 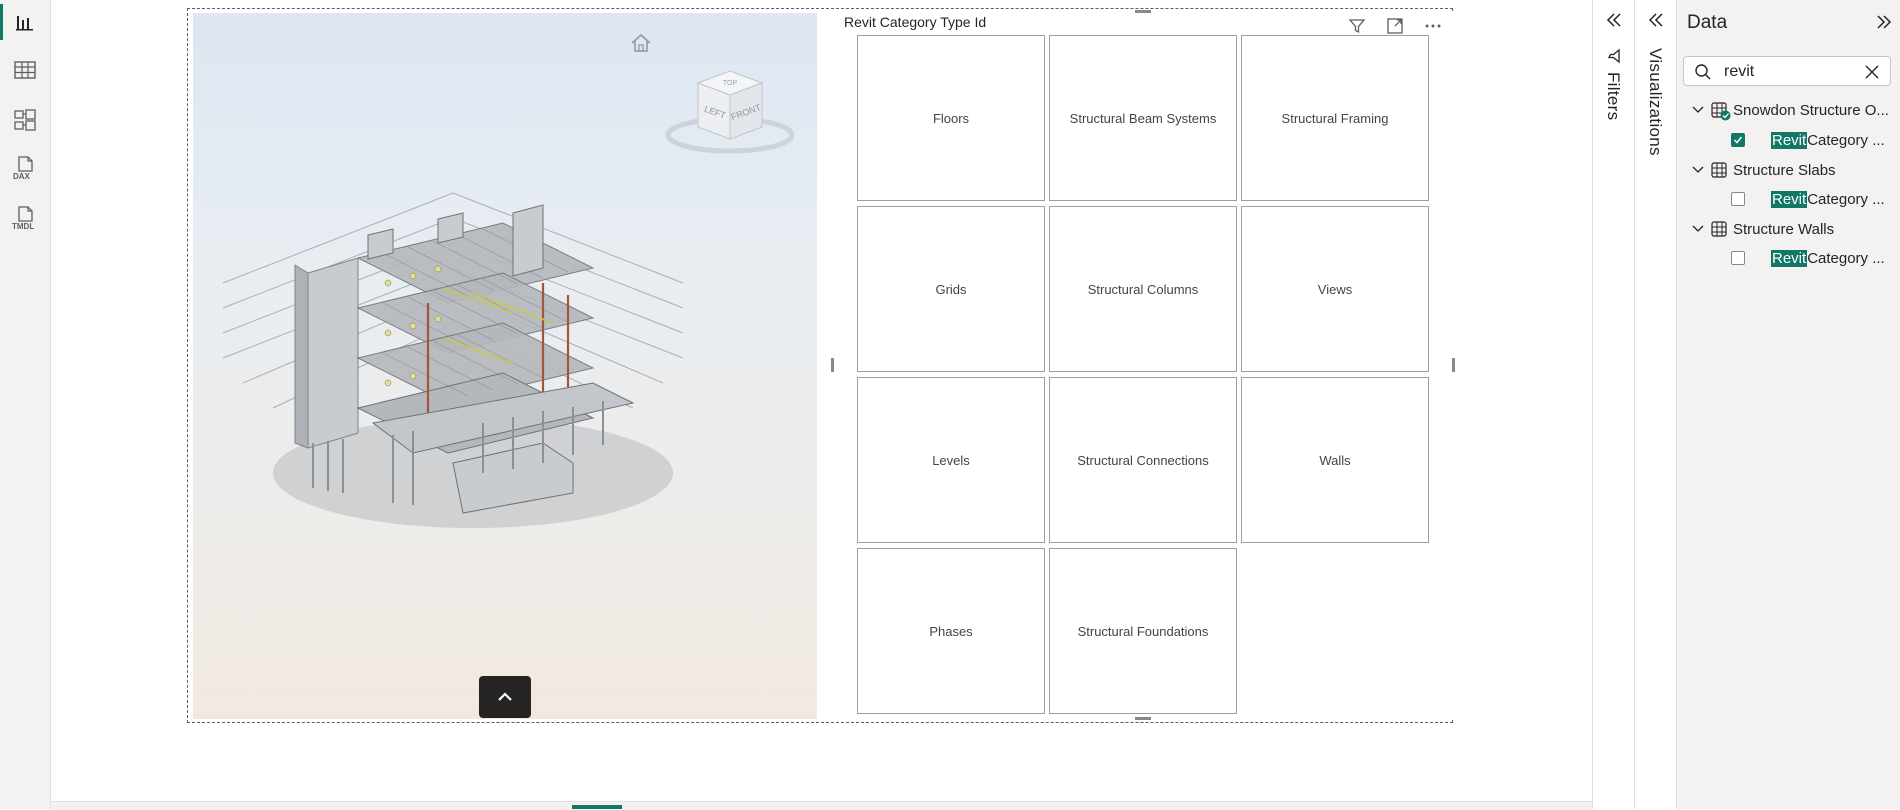 What do you see at coordinates (1335, 460) in the screenshot?
I see `slicer-tile: Walls` at bounding box center [1335, 460].